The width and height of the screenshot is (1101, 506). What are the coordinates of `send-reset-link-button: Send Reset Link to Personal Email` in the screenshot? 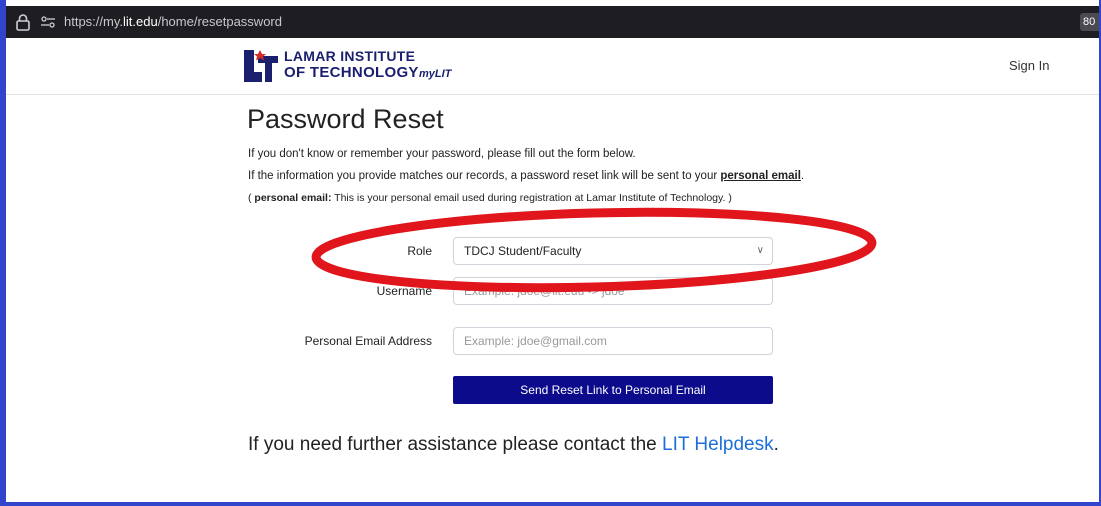 It's located at (613, 390).